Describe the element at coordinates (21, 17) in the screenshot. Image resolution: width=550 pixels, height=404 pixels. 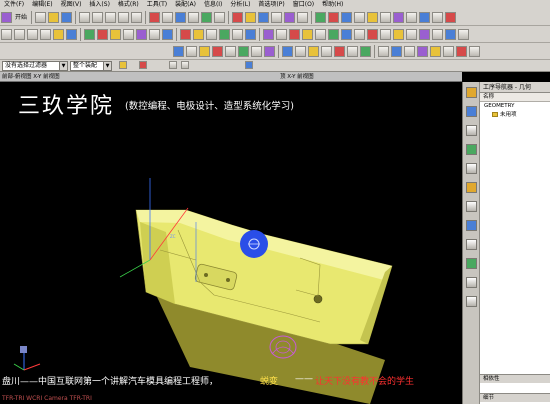
I see `start-button: 开始` at that location.